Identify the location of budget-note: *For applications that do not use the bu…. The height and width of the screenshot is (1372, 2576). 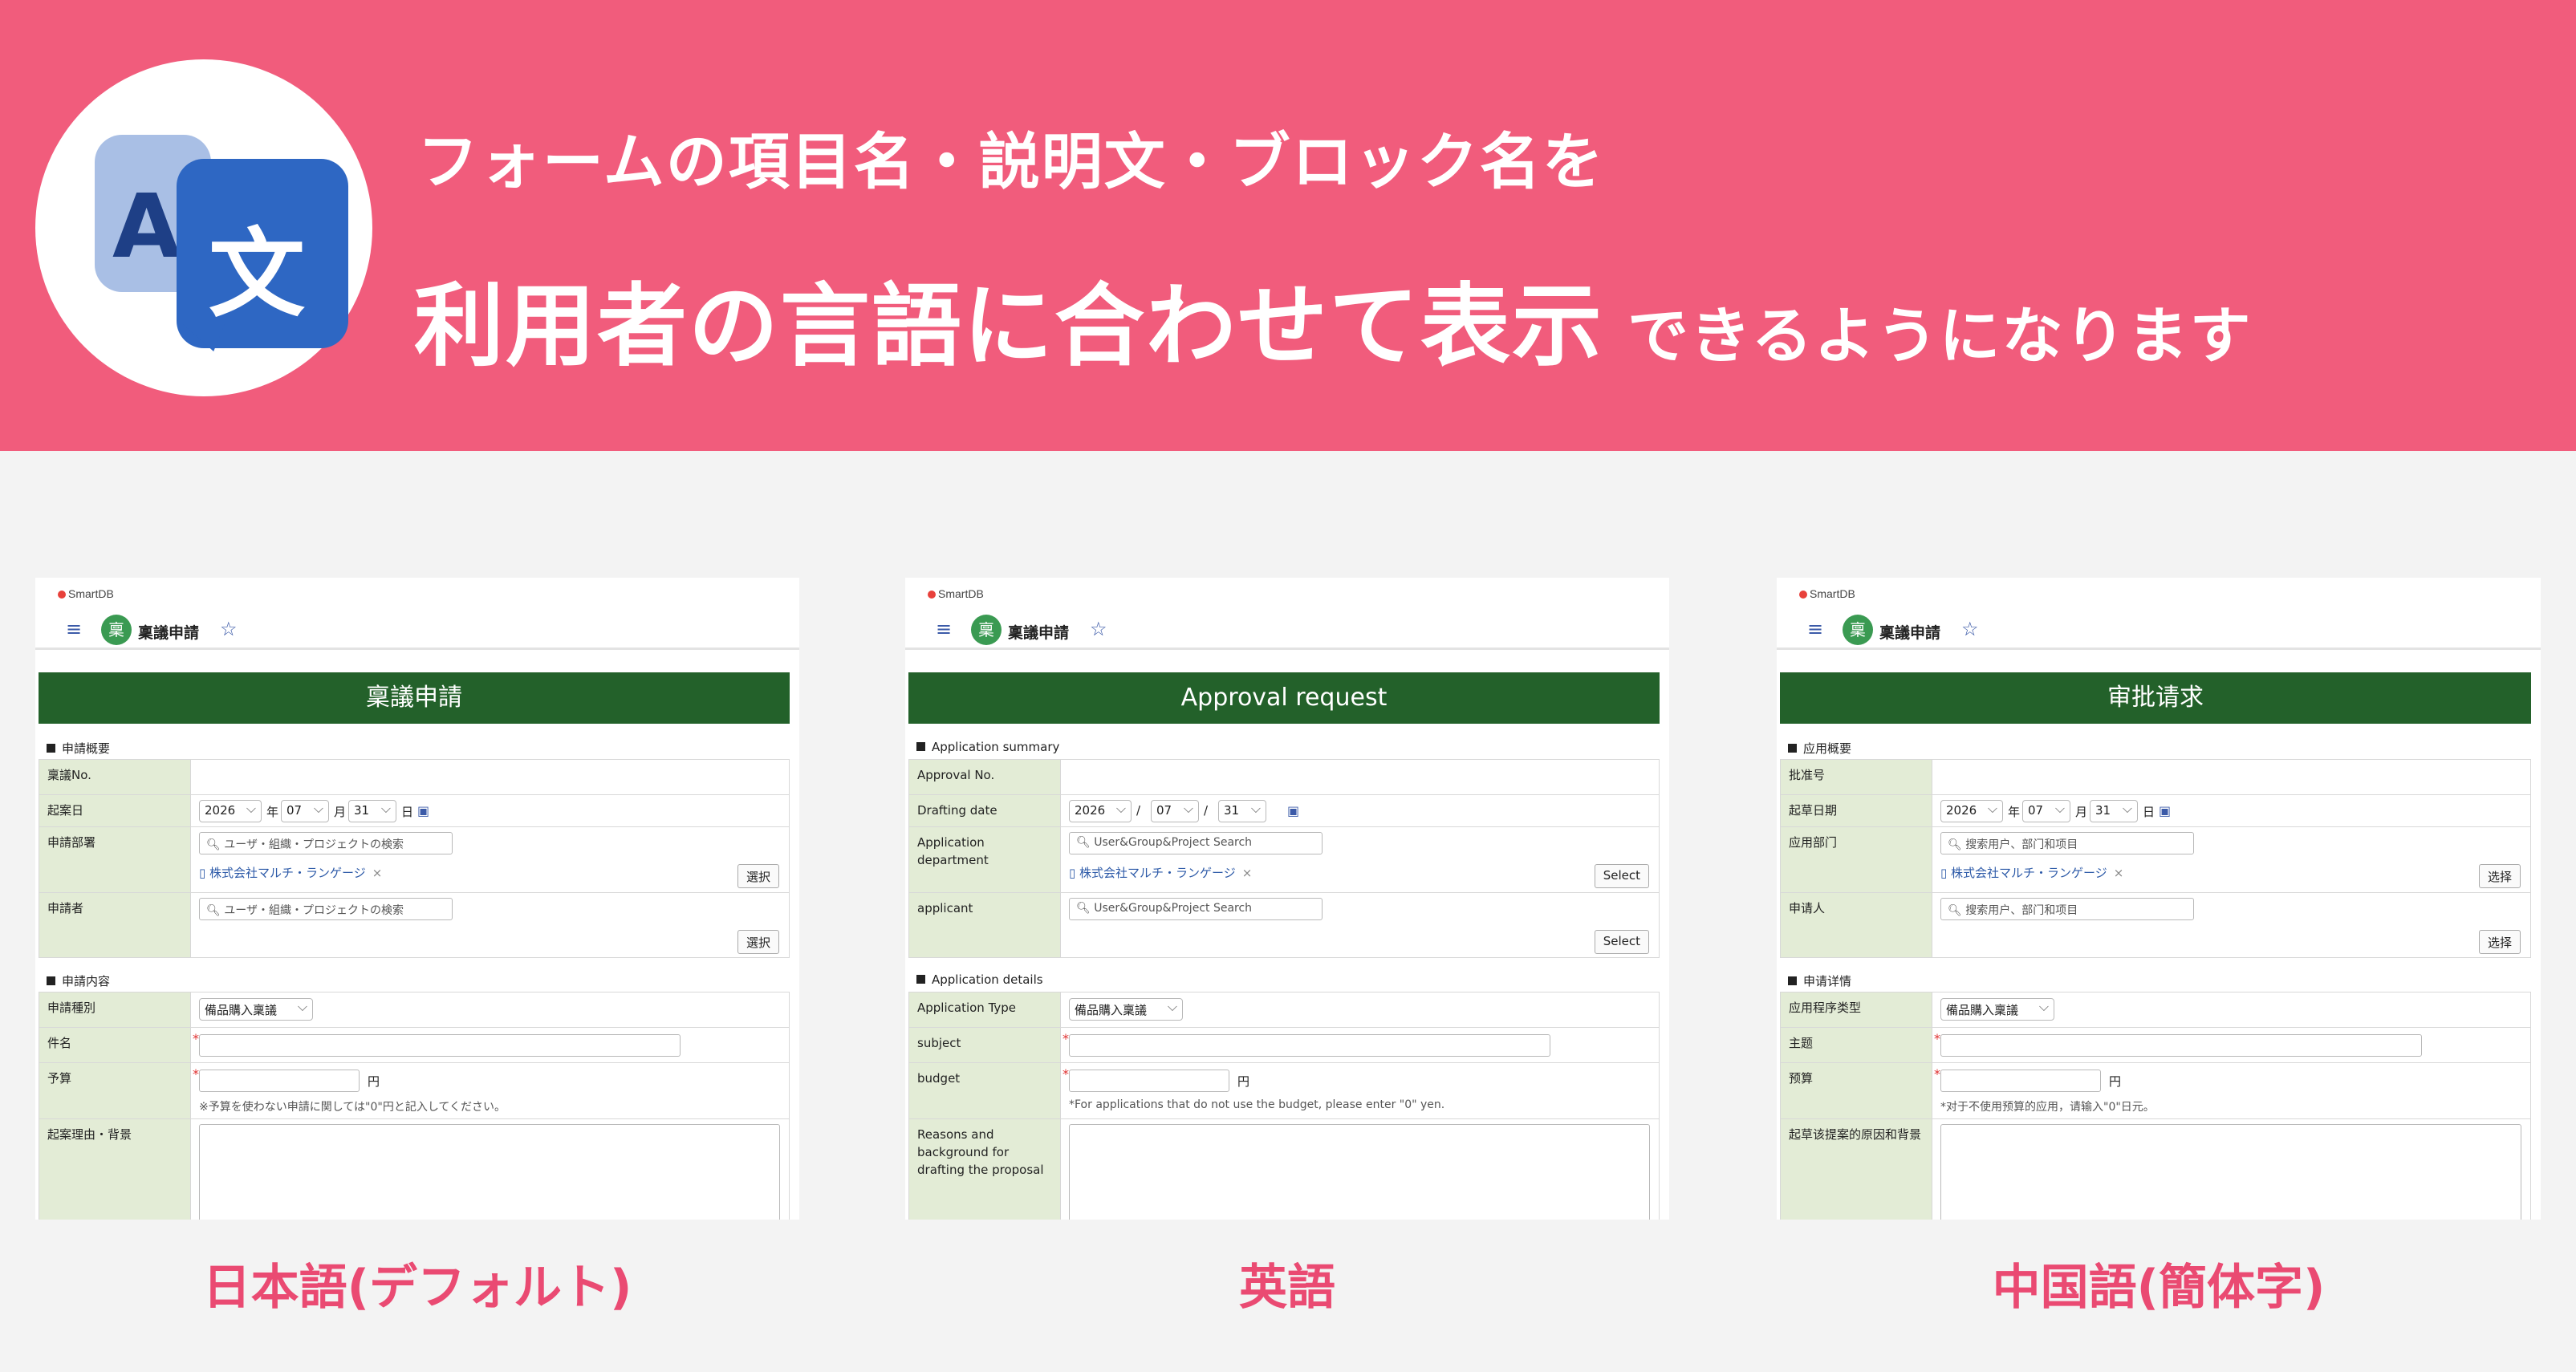
(1257, 1104).